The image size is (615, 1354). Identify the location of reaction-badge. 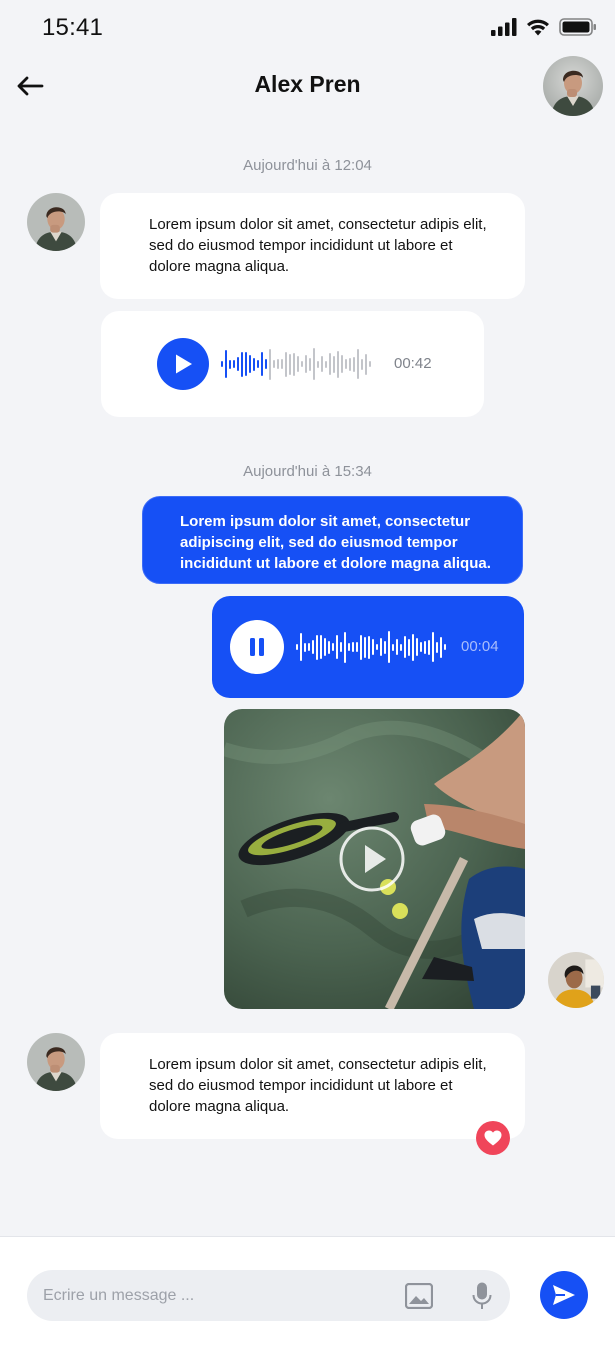
(493, 1138).